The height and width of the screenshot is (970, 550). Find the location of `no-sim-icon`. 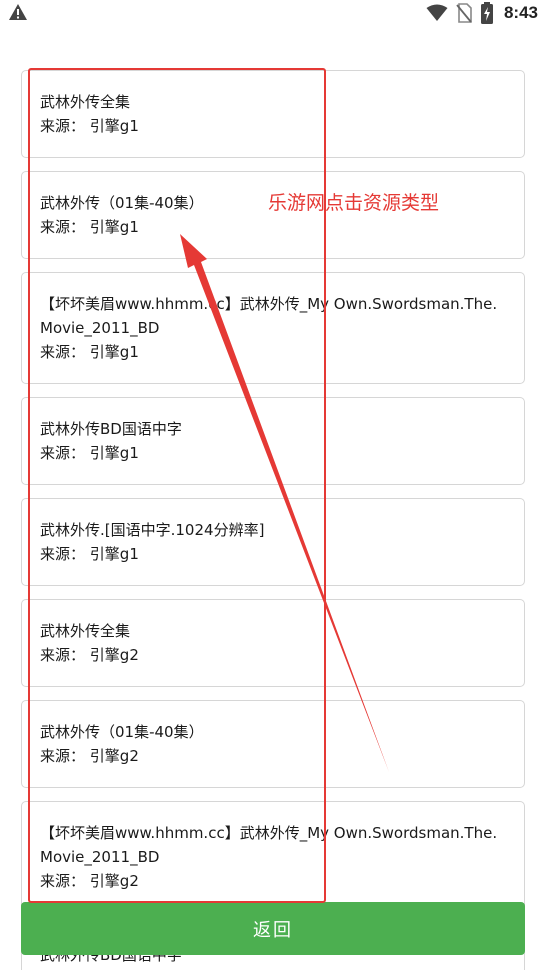

no-sim-icon is located at coordinates (464, 13).